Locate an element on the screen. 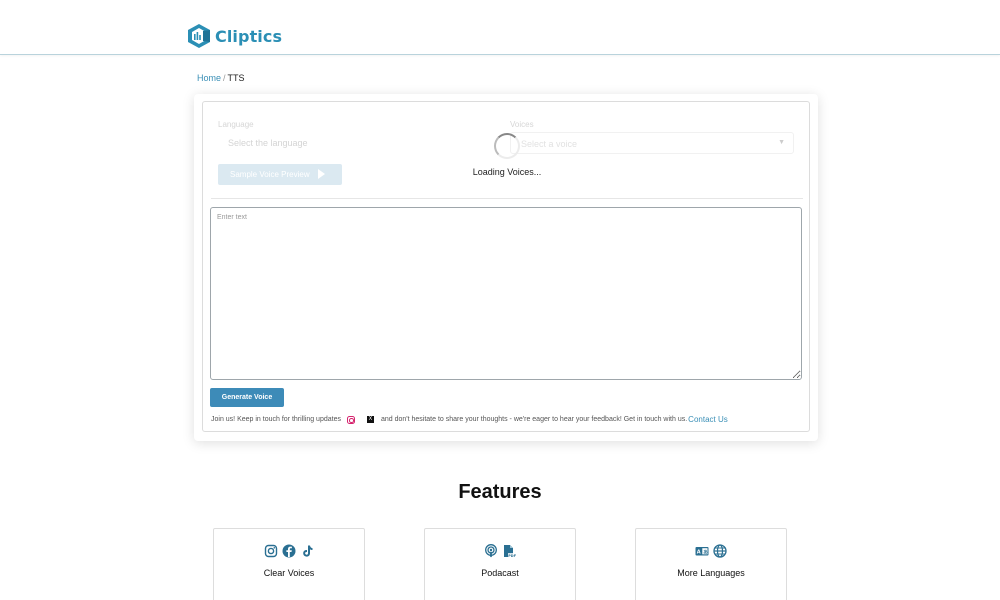  cliptics-logo-icon is located at coordinates (199, 36).